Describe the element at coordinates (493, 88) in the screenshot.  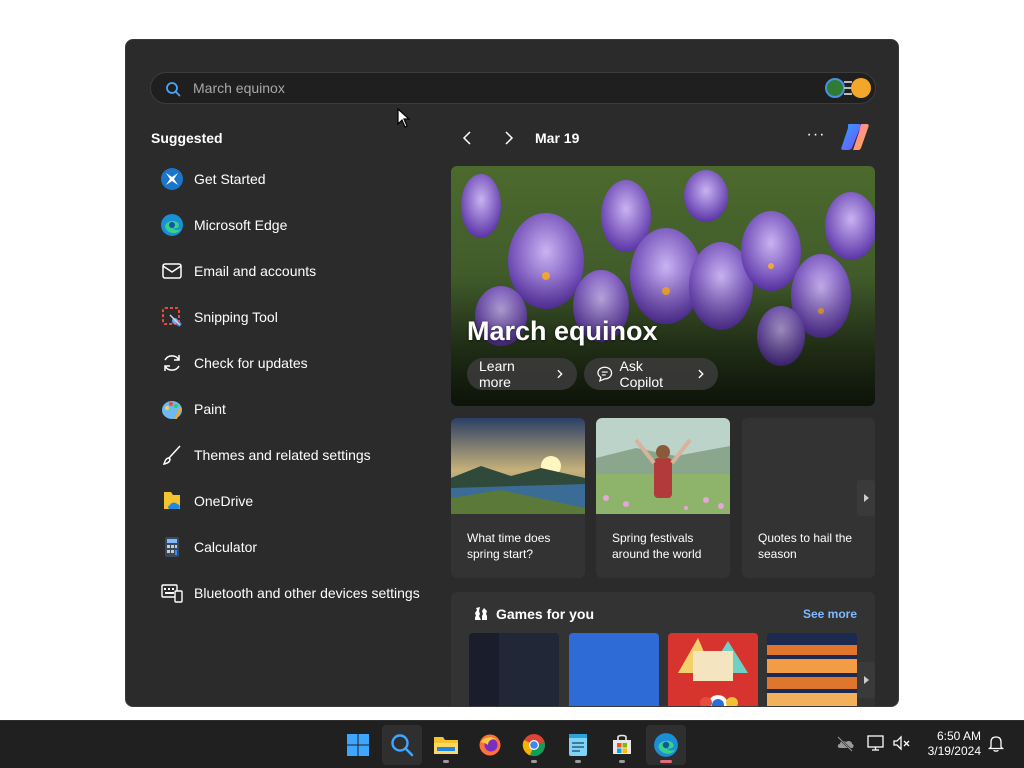
I see `search-input` at that location.